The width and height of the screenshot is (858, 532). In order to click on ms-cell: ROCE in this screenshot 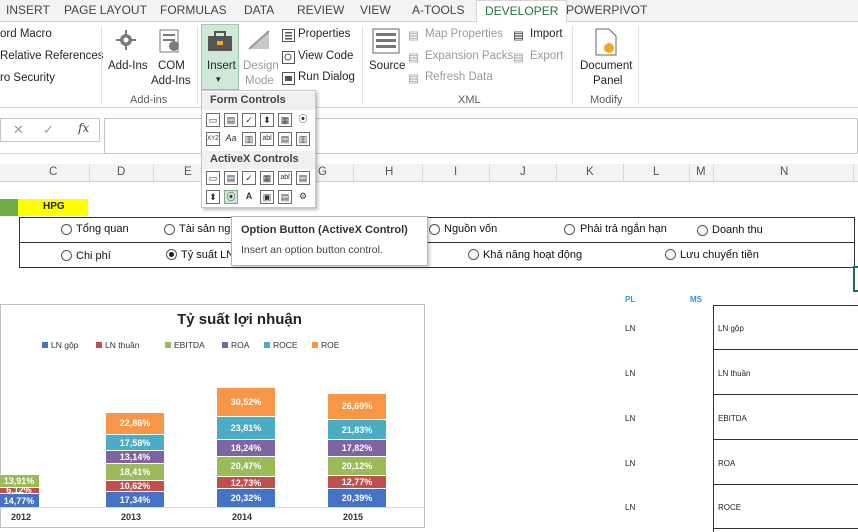, I will do `click(729, 507)`.